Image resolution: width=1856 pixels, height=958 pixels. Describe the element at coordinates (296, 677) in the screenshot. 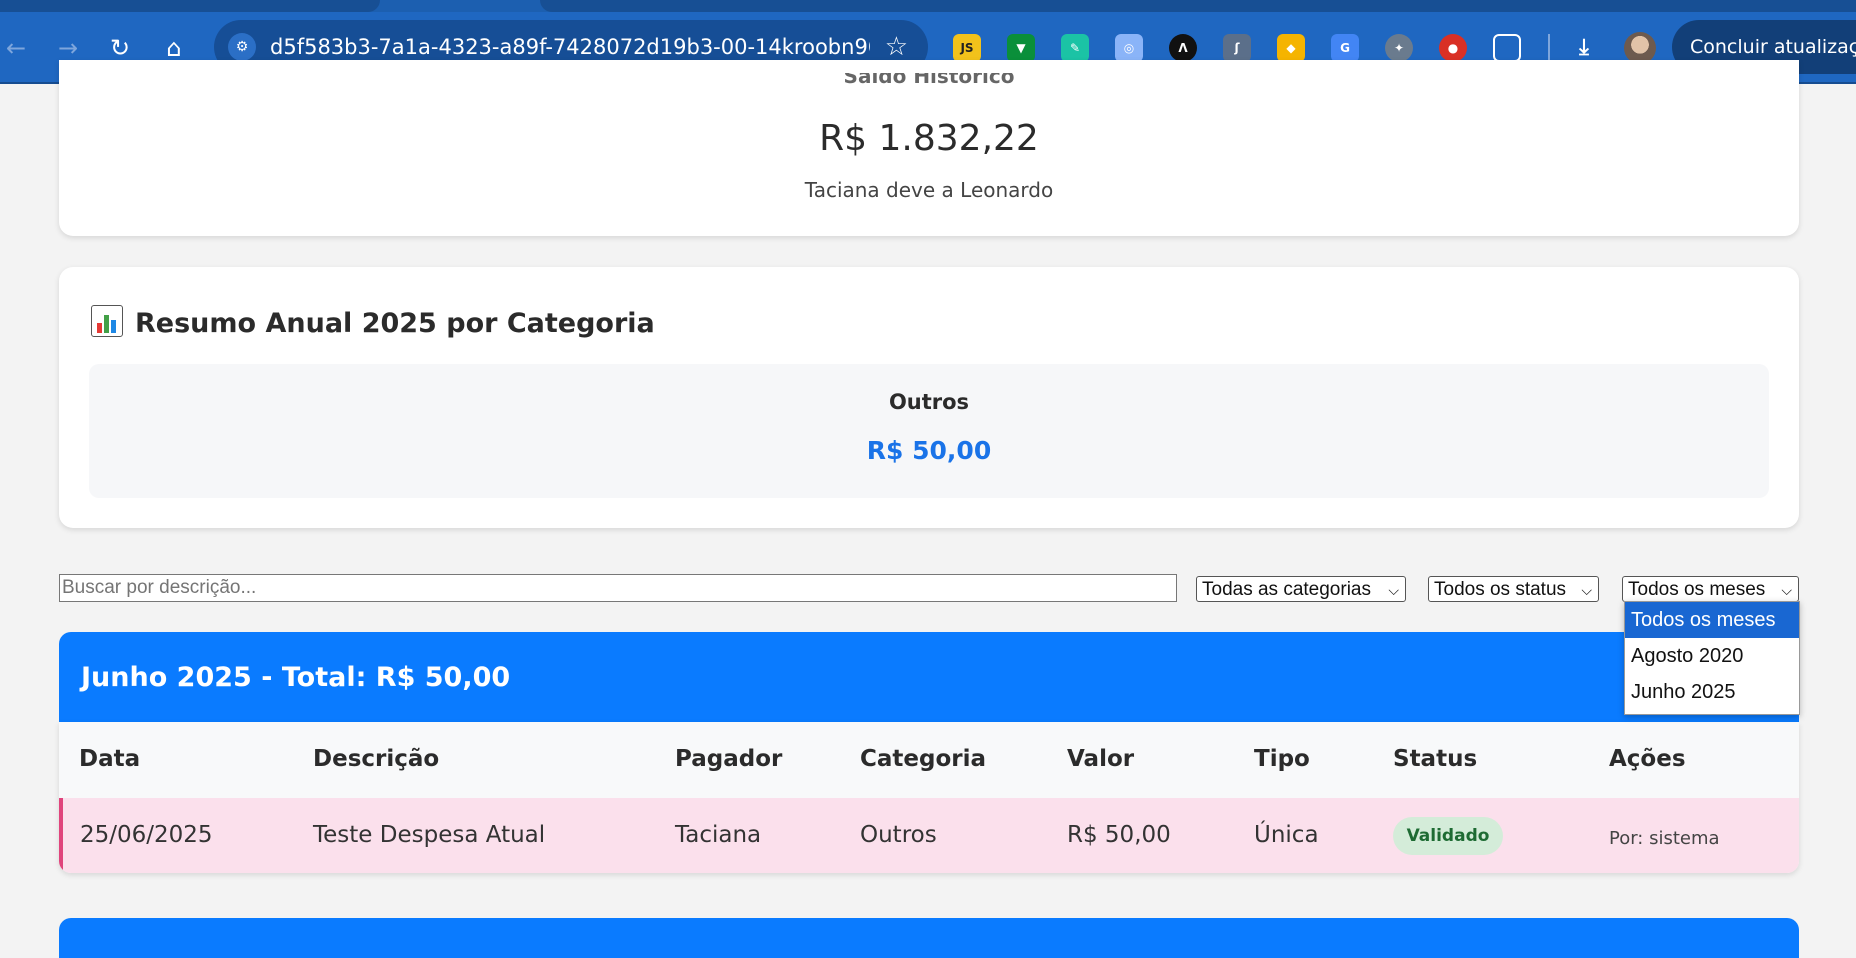

I see `month-section-title: Junho 2025 - Total: R$ 50,00` at that location.